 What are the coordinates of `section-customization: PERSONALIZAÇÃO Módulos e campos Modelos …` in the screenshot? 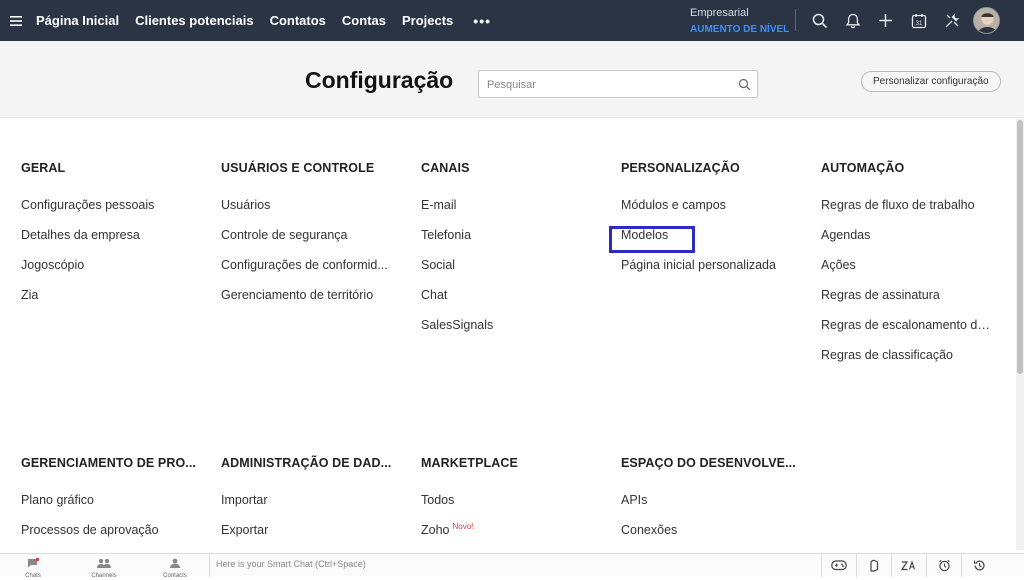 It's located at (713, 224).